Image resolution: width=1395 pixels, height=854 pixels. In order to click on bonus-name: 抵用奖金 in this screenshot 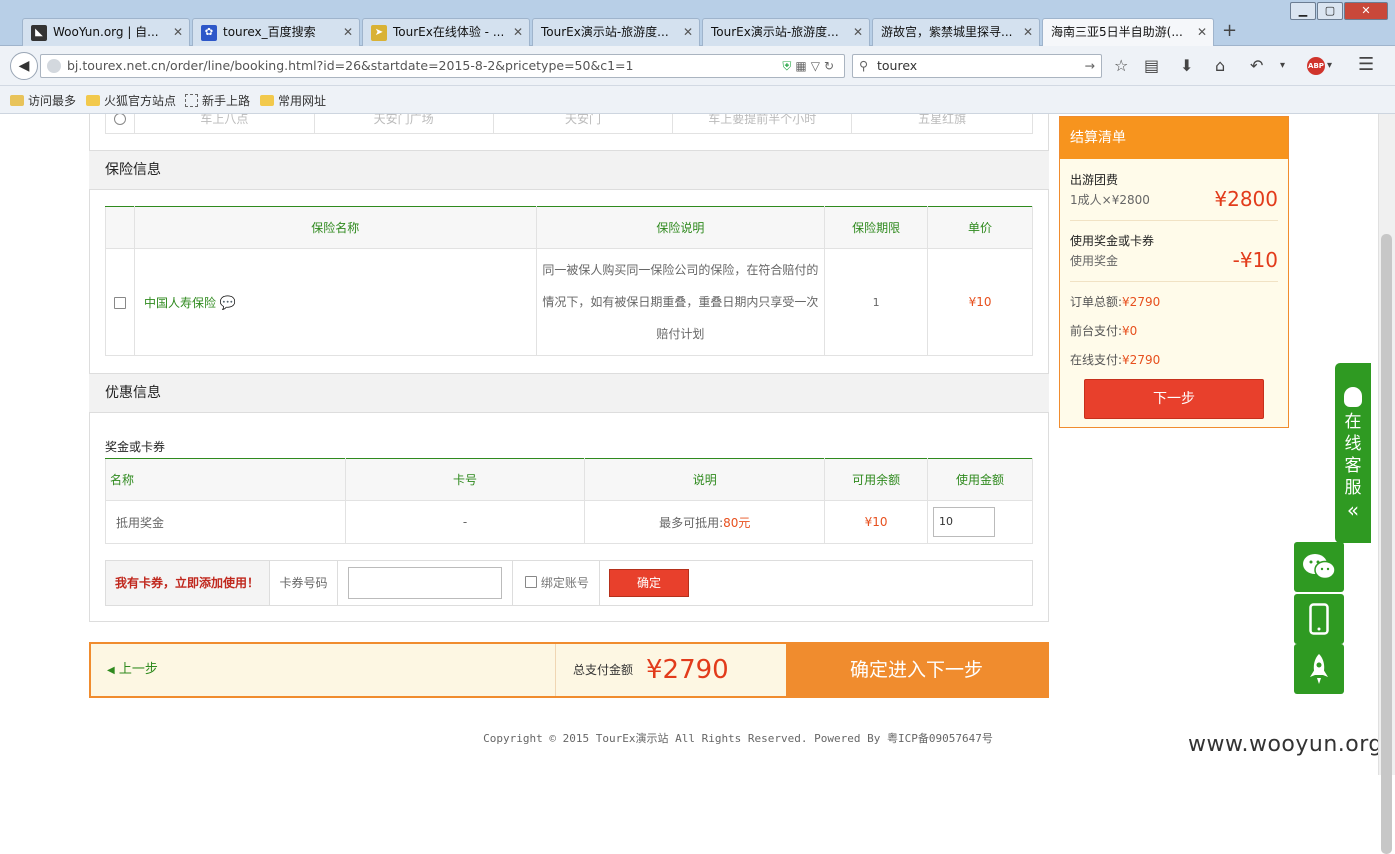, I will do `click(225, 522)`.